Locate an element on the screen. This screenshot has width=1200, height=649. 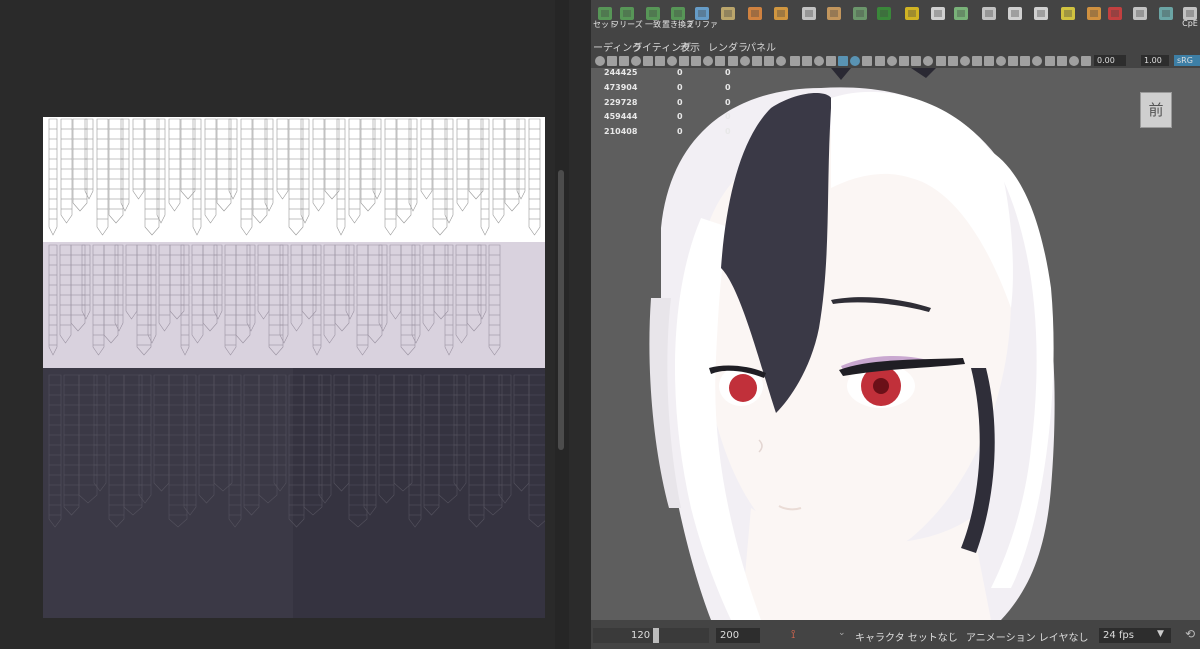
range-slider-handle is located at coordinates (656, 635).